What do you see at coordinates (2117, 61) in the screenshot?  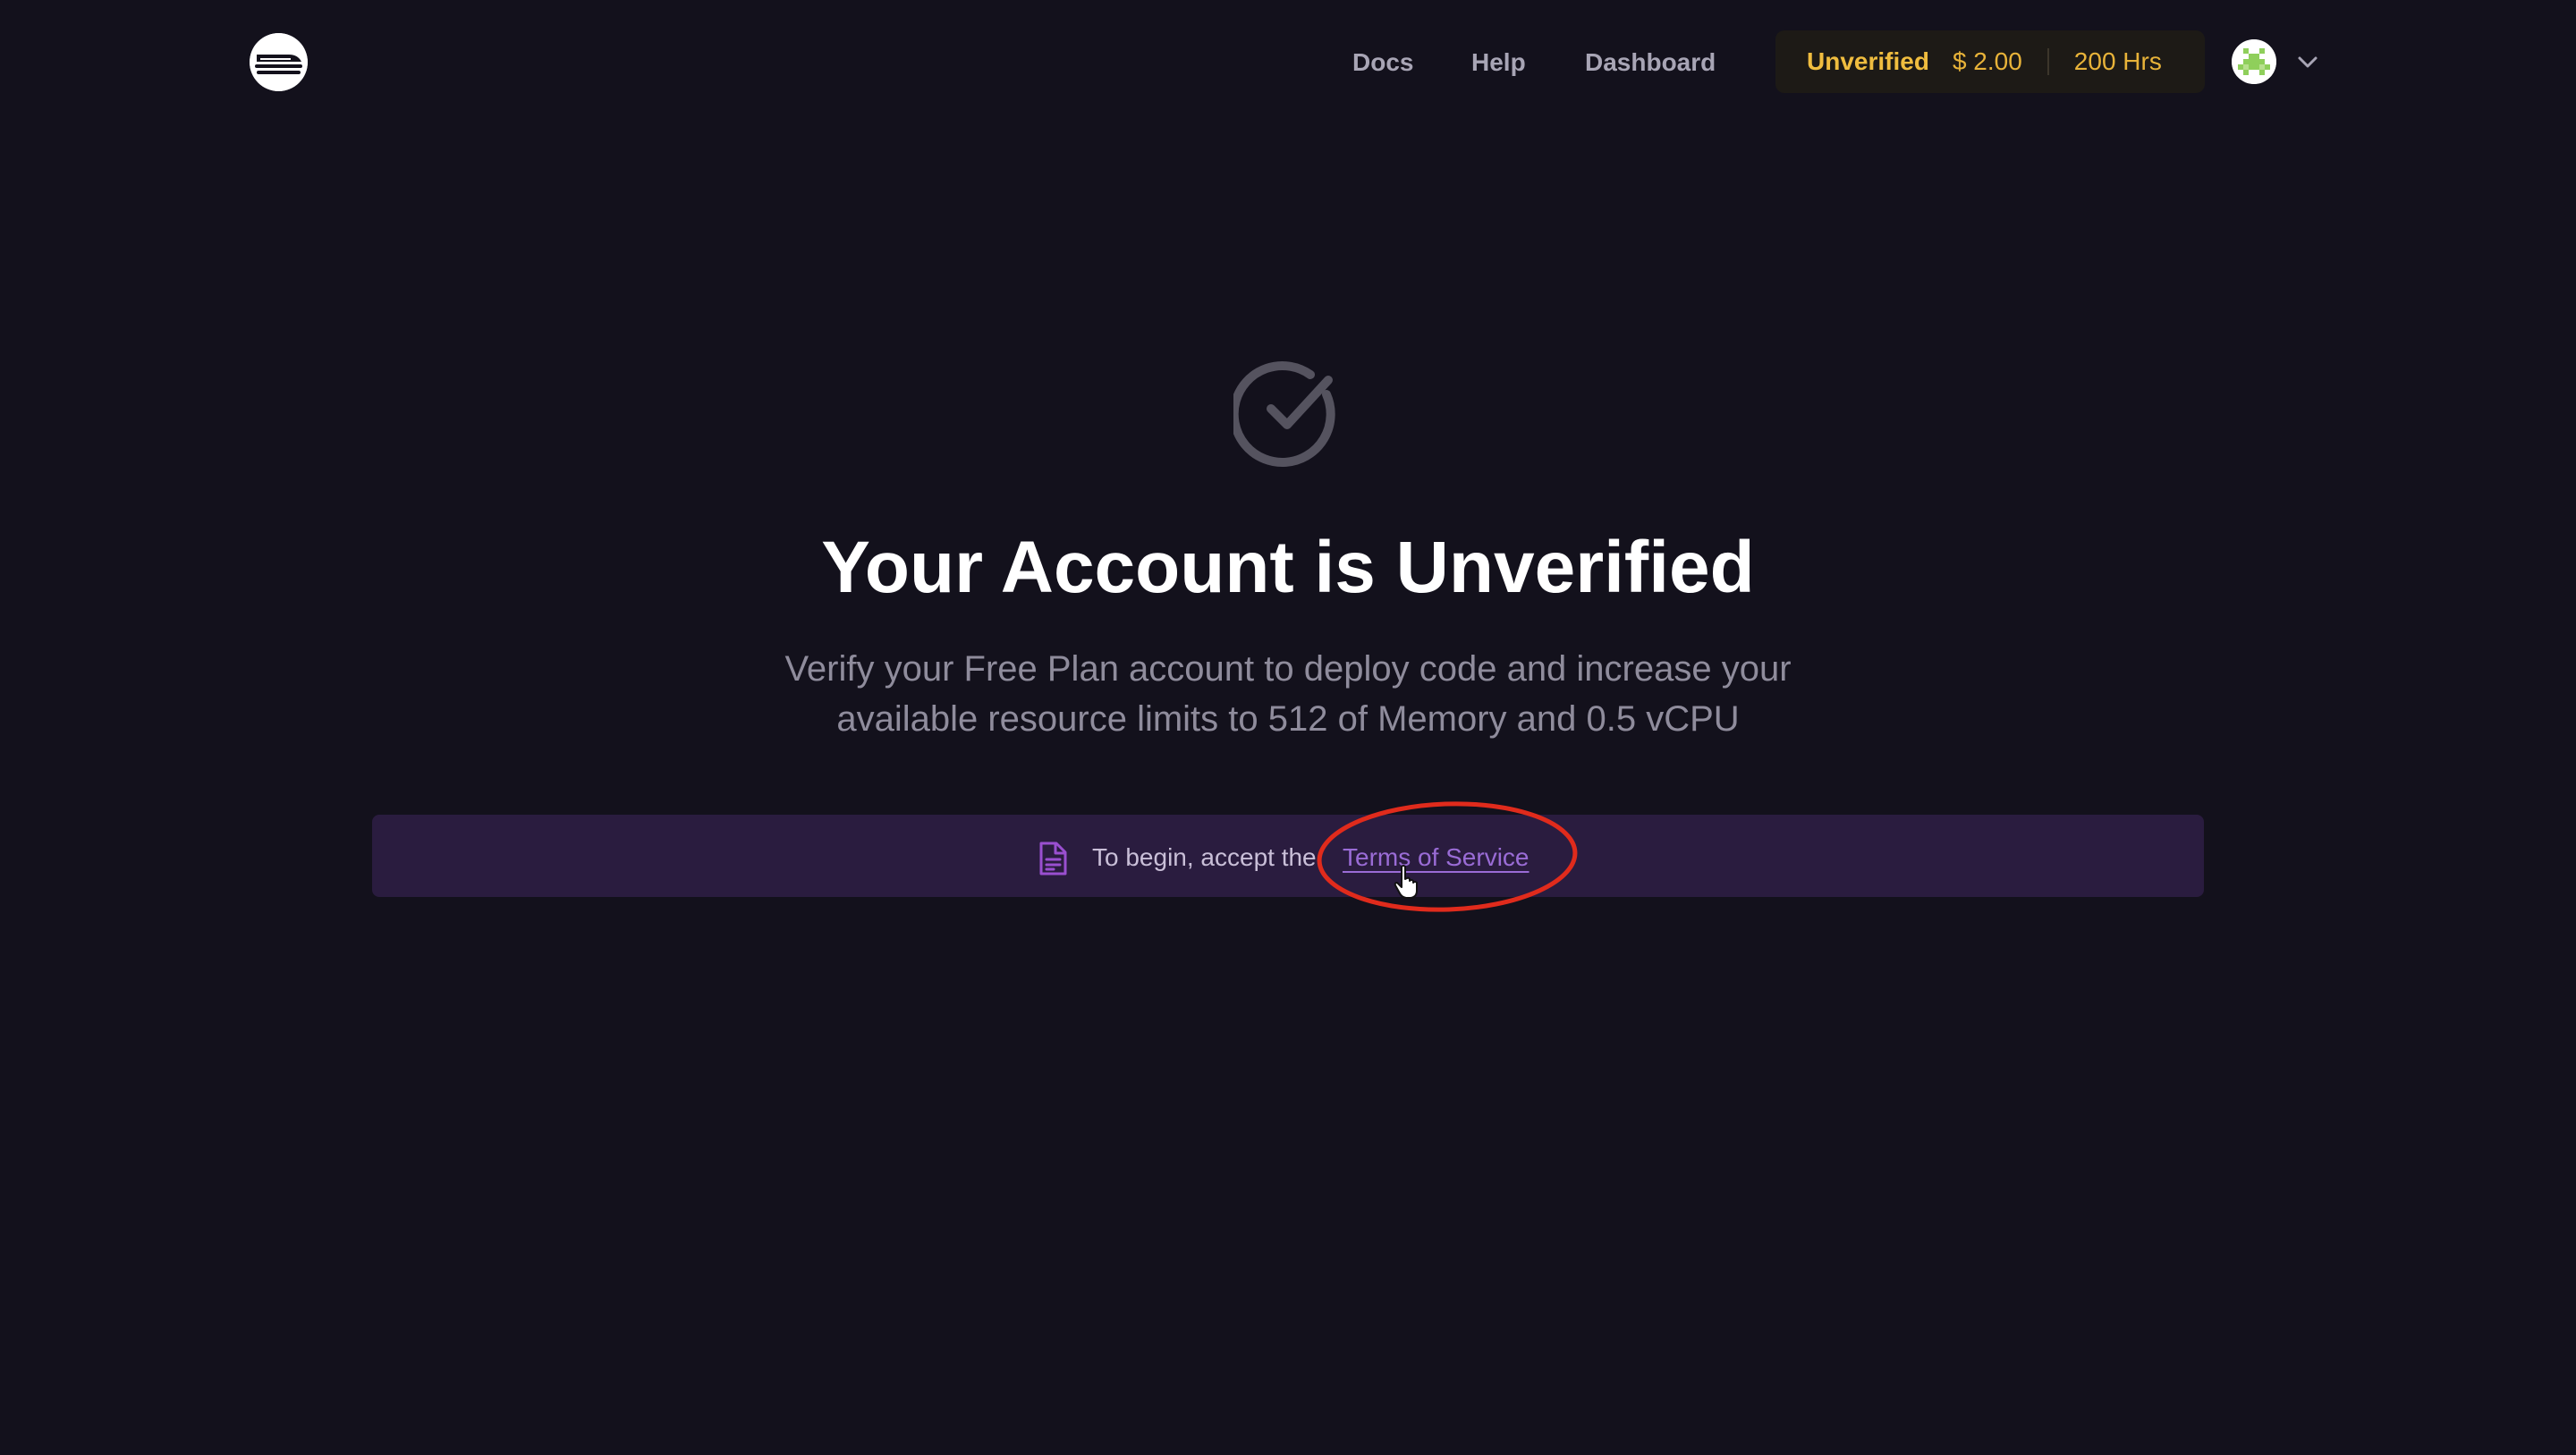 I see `execution-hours: 200 Hrs` at bounding box center [2117, 61].